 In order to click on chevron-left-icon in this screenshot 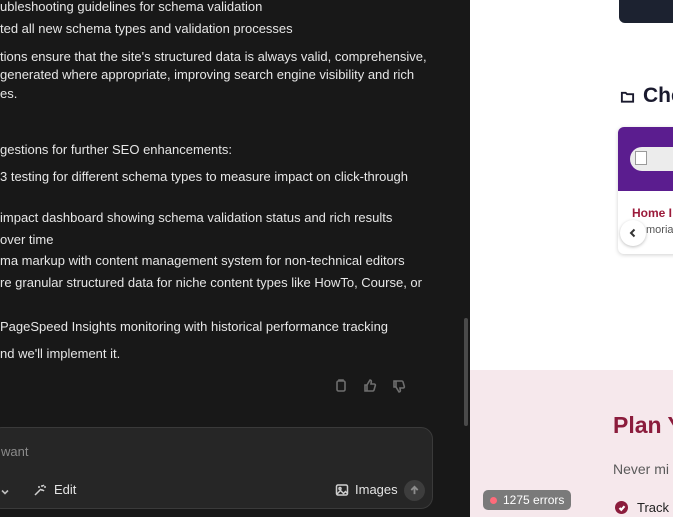, I will do `click(632, 233)`.